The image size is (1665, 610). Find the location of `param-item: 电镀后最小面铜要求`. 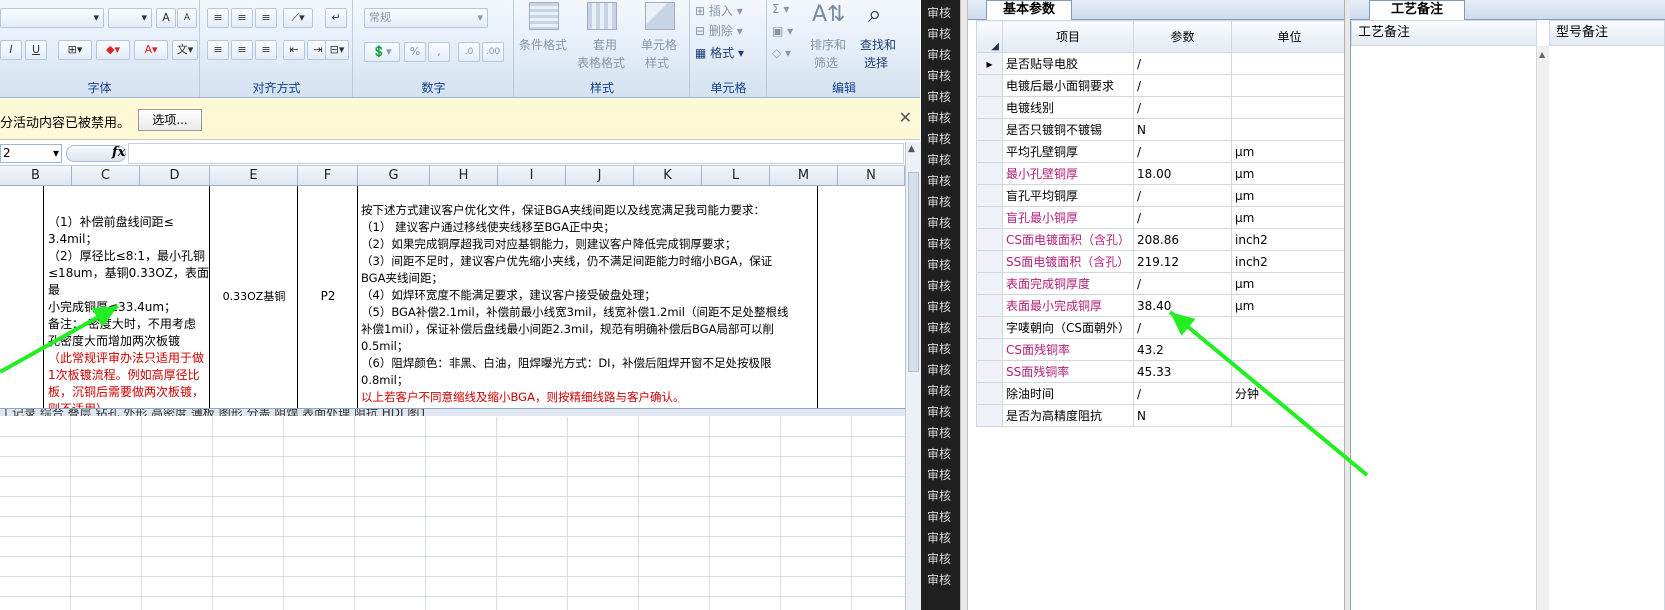

param-item: 电镀后最小面铜要求 is located at coordinates (1068, 85).